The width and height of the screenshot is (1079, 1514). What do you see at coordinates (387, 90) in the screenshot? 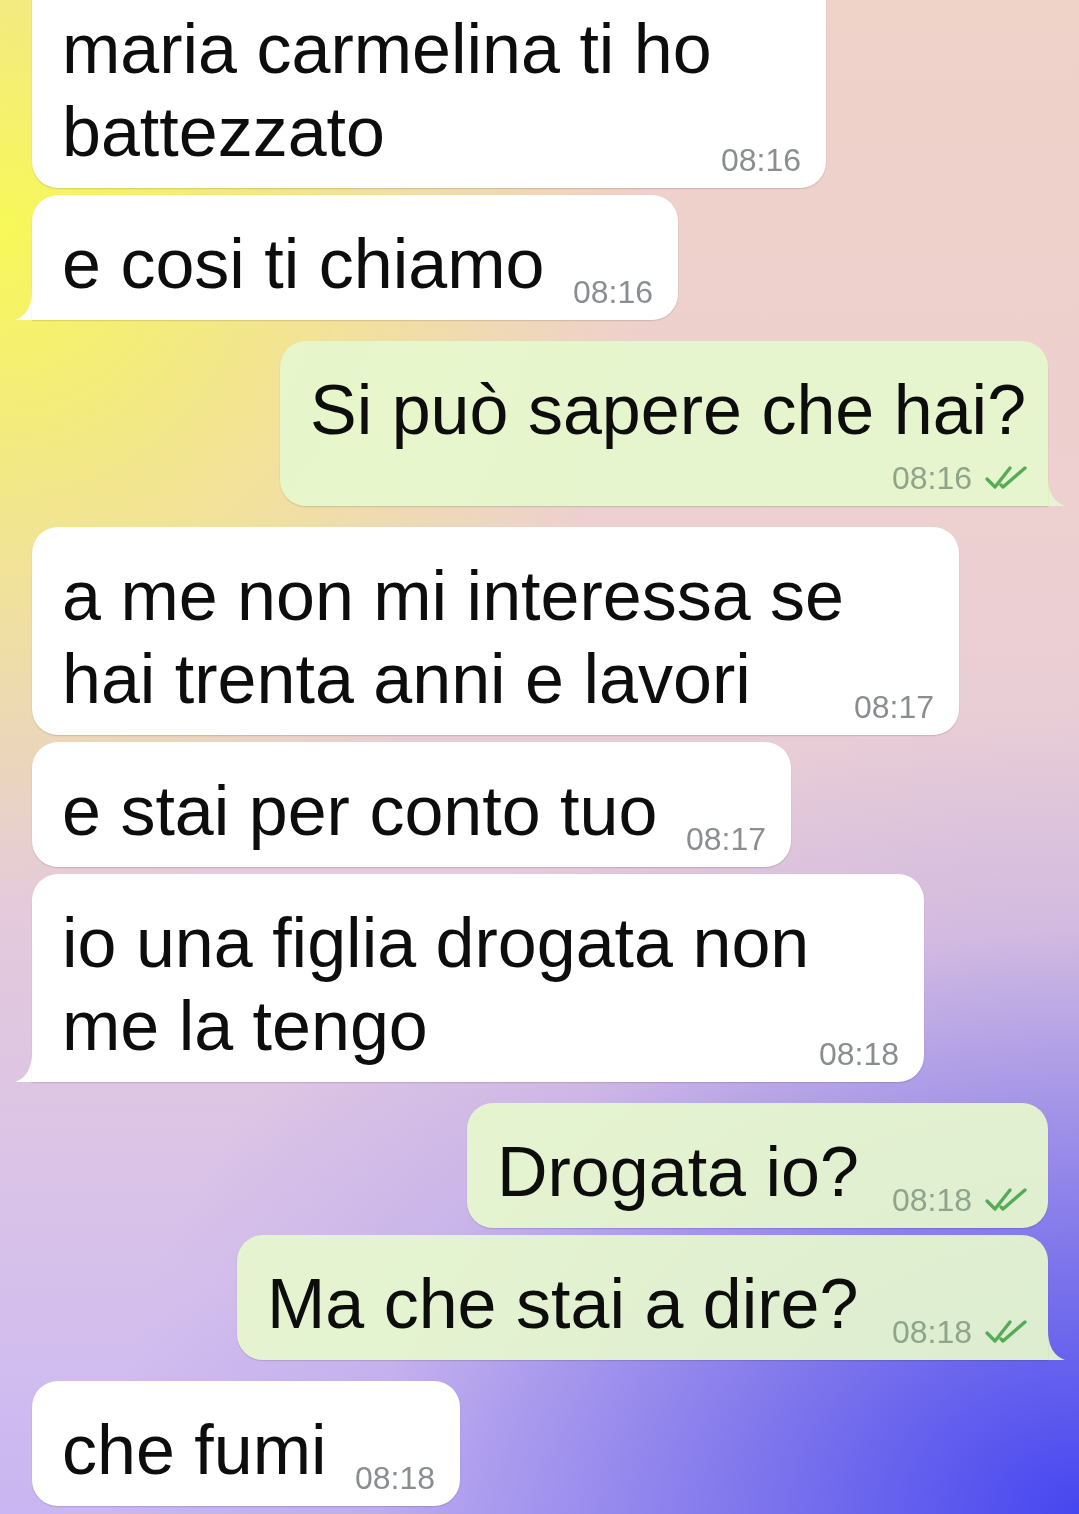
I see `message-text: maria carmelina ti ho battezzato` at bounding box center [387, 90].